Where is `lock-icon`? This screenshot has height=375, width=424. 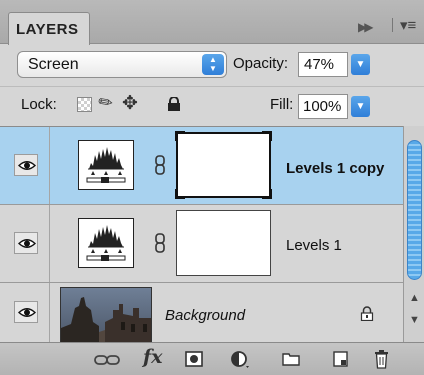
lock-icon is located at coordinates (367, 313).